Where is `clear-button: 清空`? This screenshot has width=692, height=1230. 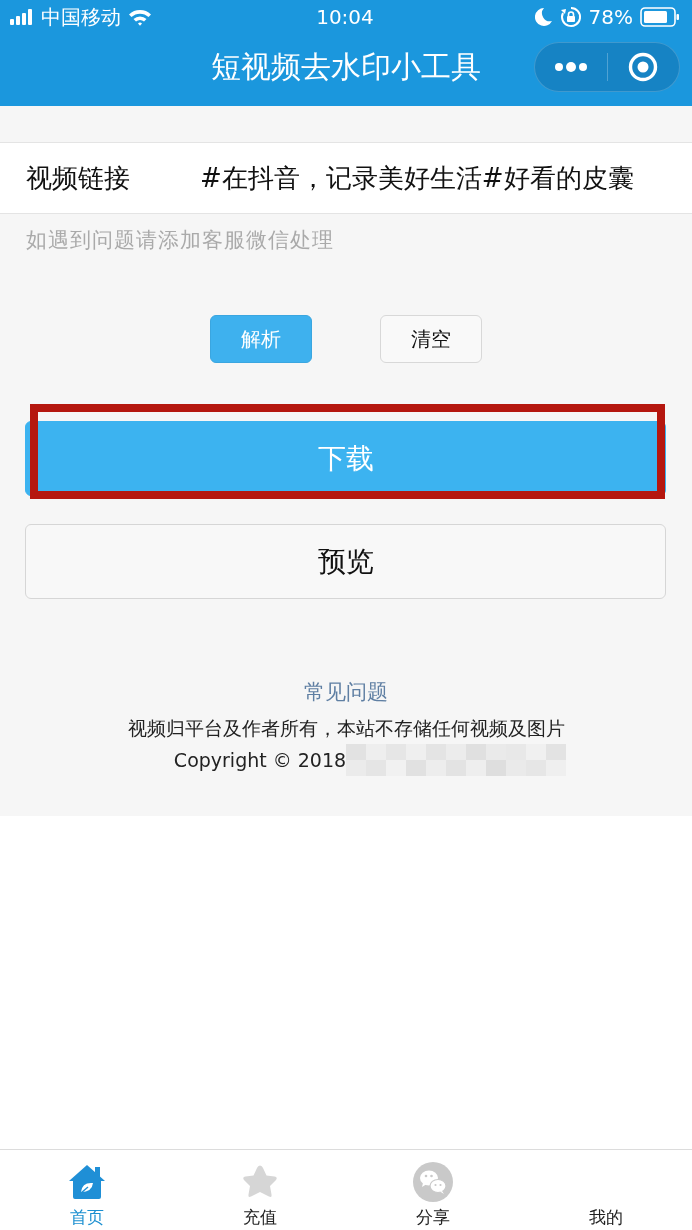 clear-button: 清空 is located at coordinates (431, 339).